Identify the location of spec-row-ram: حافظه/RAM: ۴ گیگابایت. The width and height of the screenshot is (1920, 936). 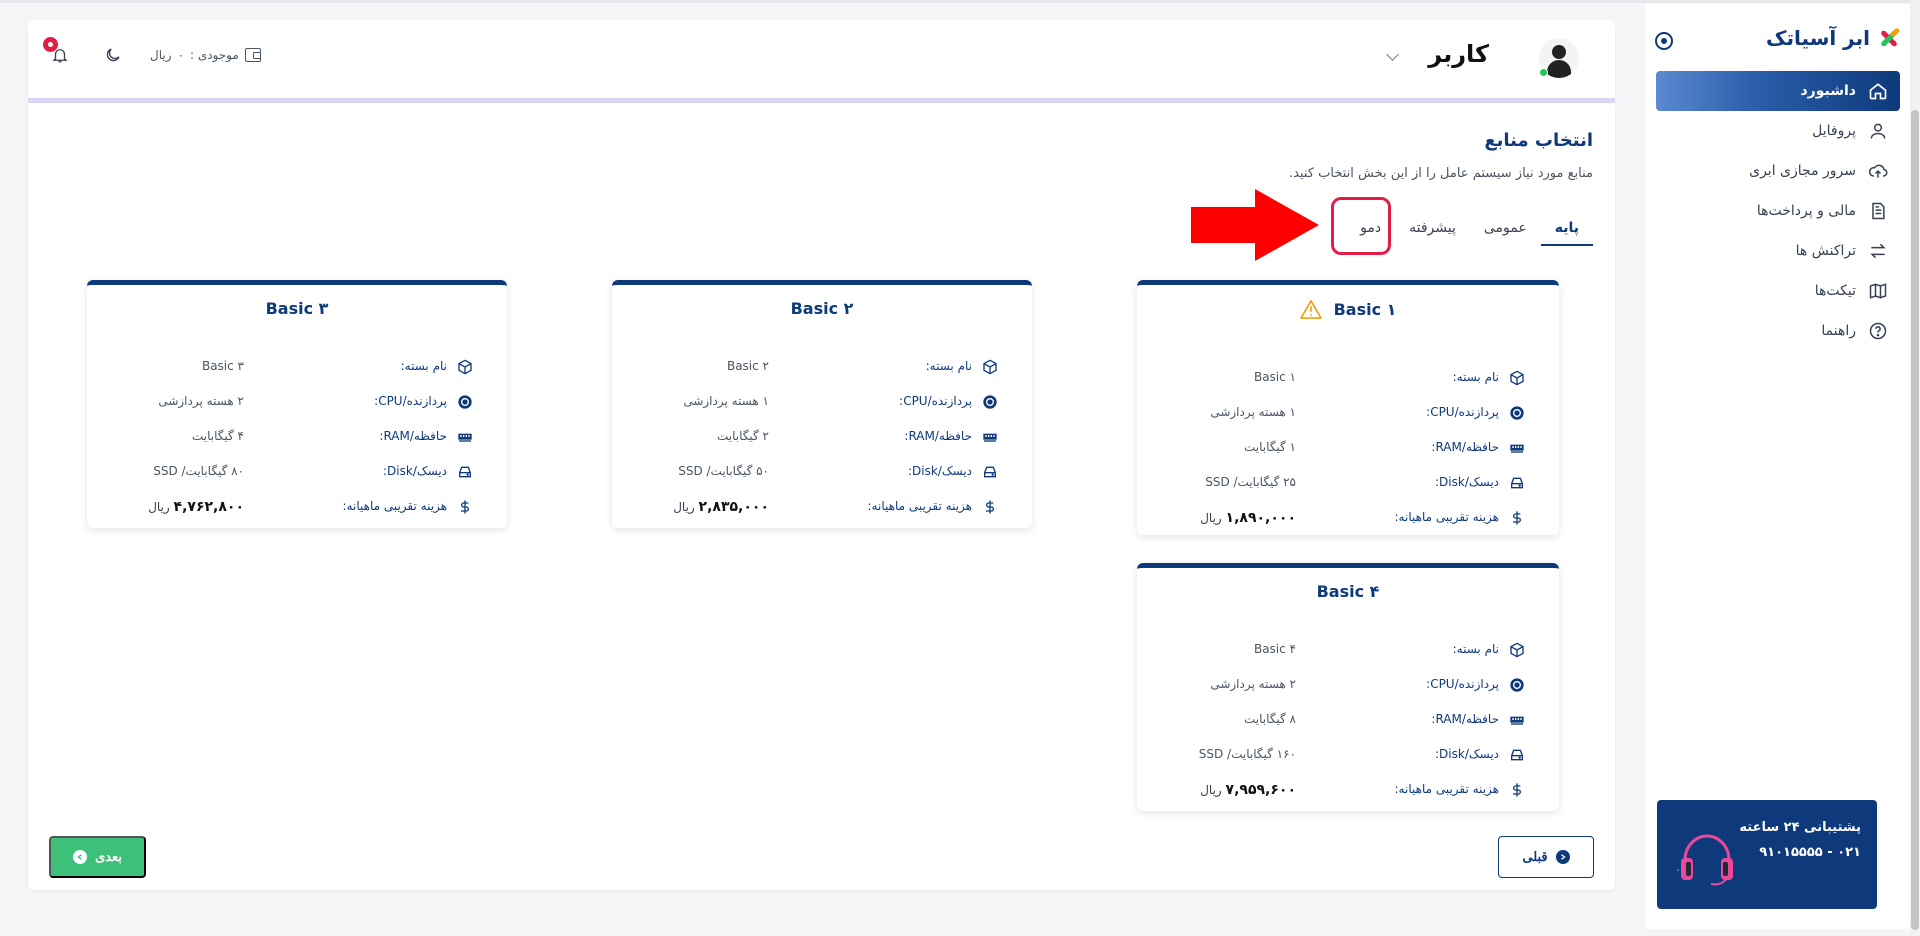
(297, 437).